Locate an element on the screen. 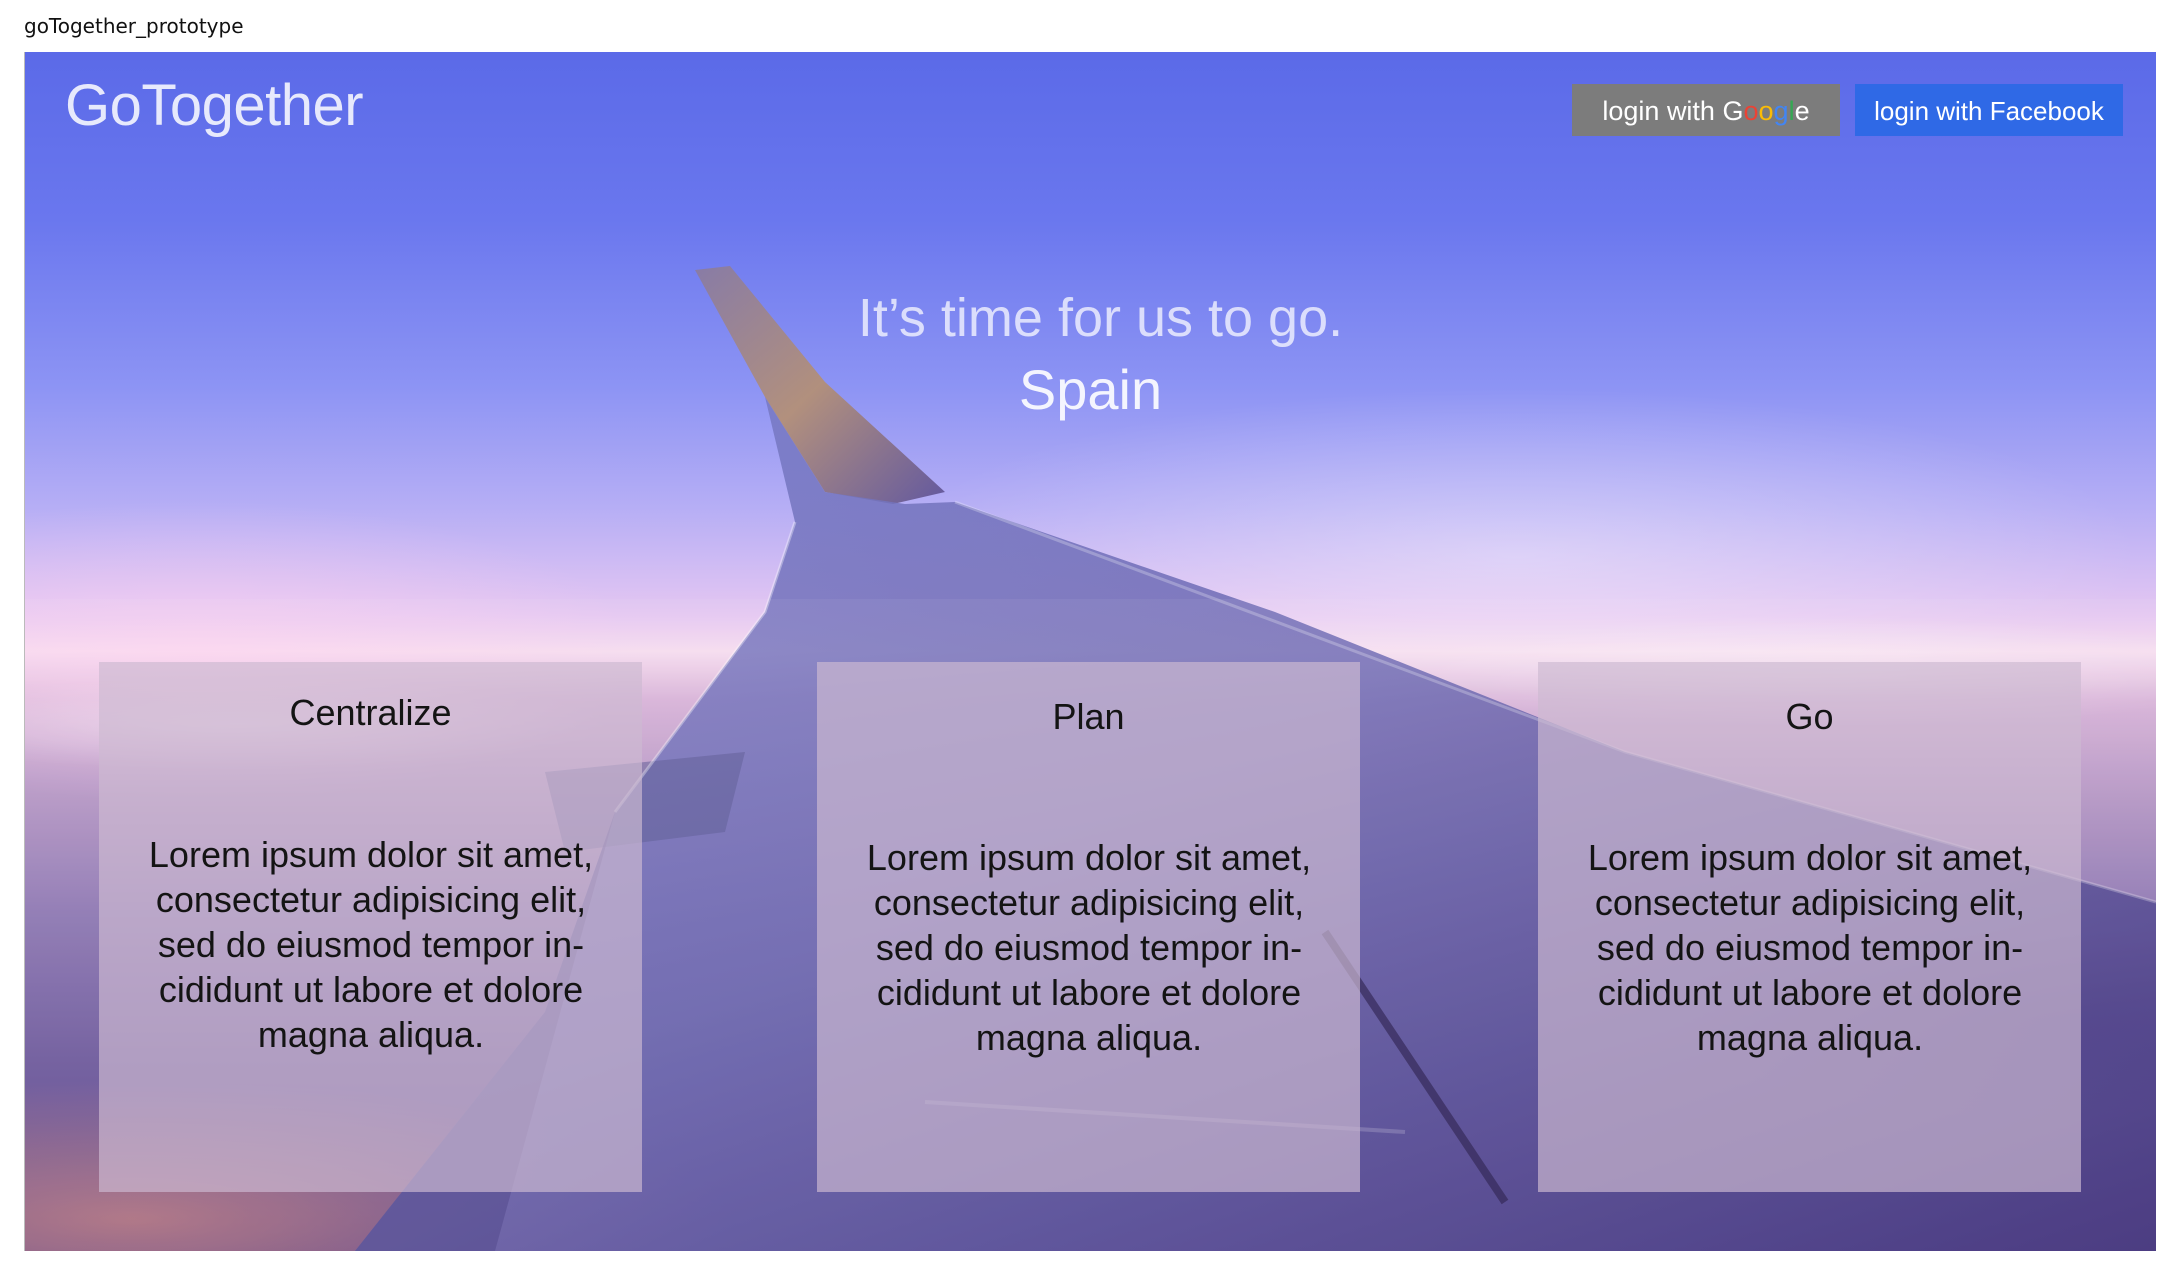 This screenshot has width=2180, height=1284. card-title: Centralize is located at coordinates (370, 712).